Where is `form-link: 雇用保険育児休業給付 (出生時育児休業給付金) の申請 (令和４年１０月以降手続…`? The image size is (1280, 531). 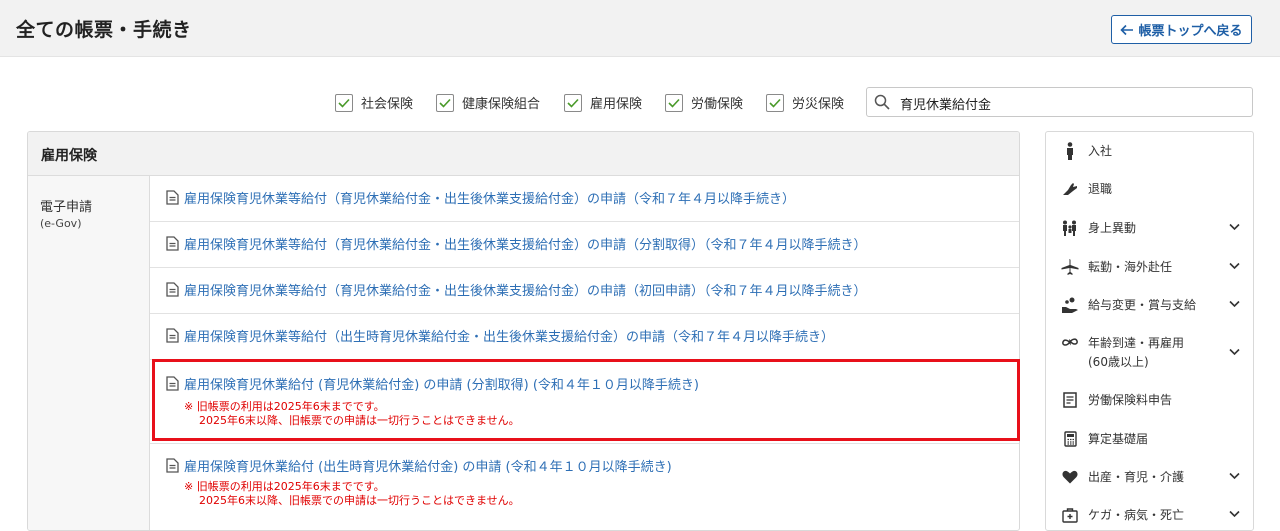
form-link: 雇用保険育児休業給付 (出生時育児休業給付金) の申請 (令和４年１０月以降手続… is located at coordinates (419, 465).